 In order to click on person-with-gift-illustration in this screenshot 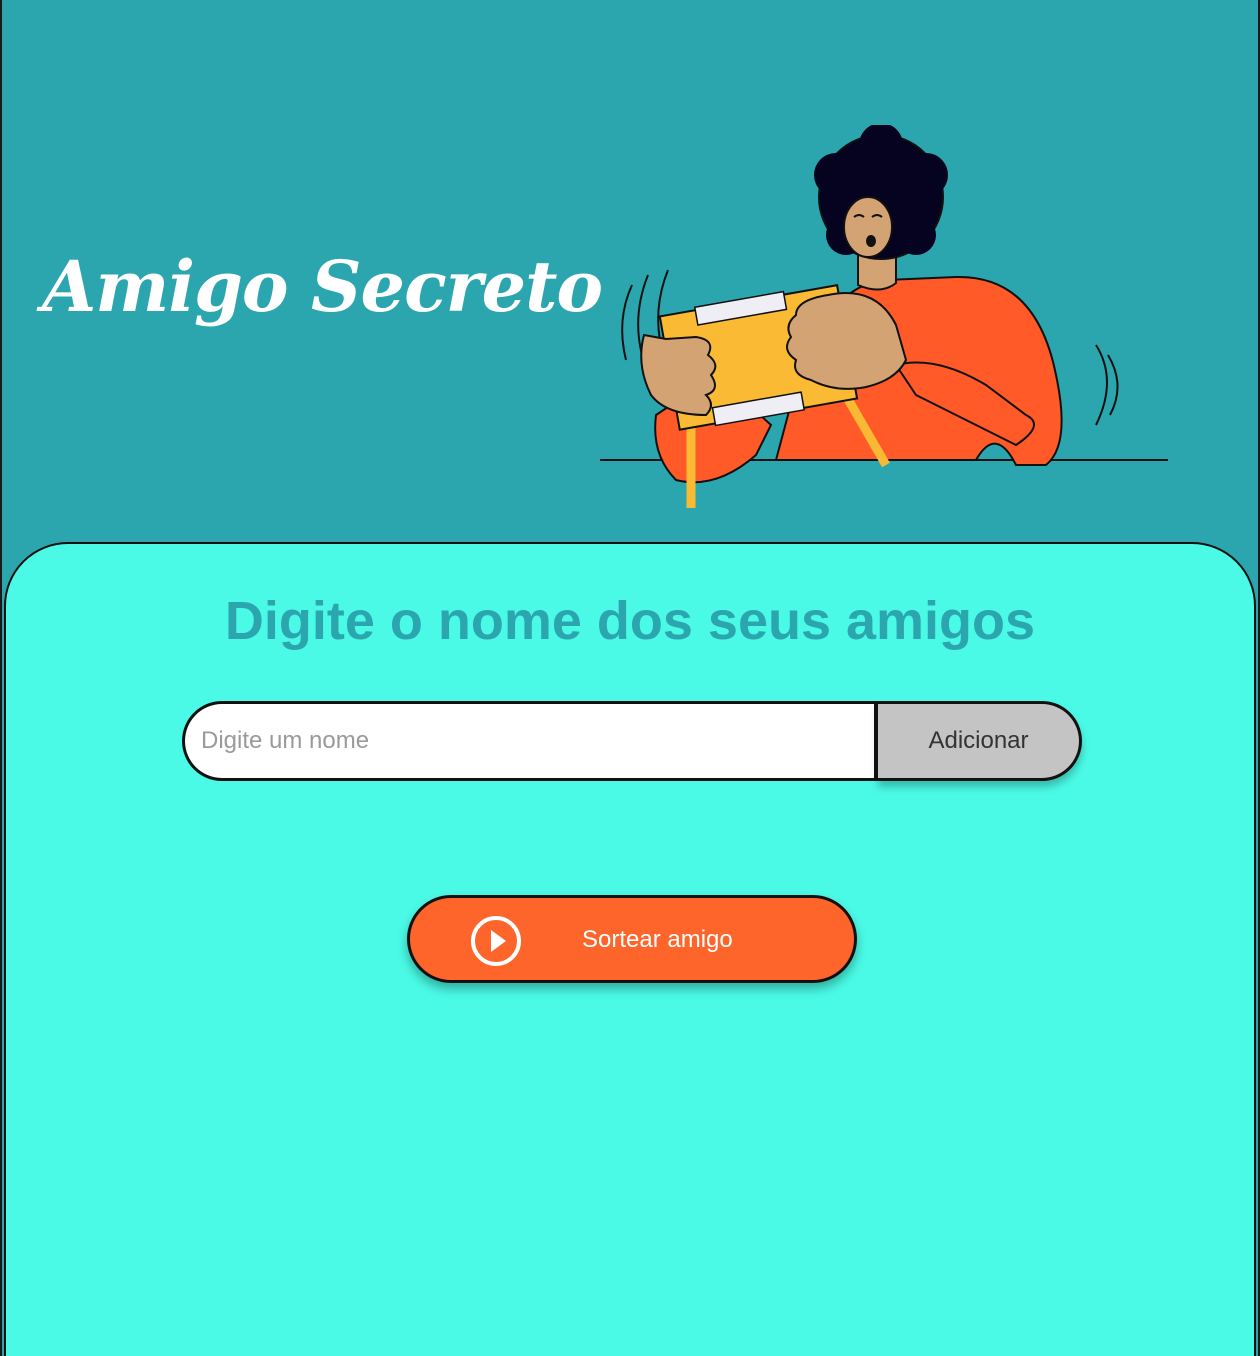, I will do `click(884, 316)`.